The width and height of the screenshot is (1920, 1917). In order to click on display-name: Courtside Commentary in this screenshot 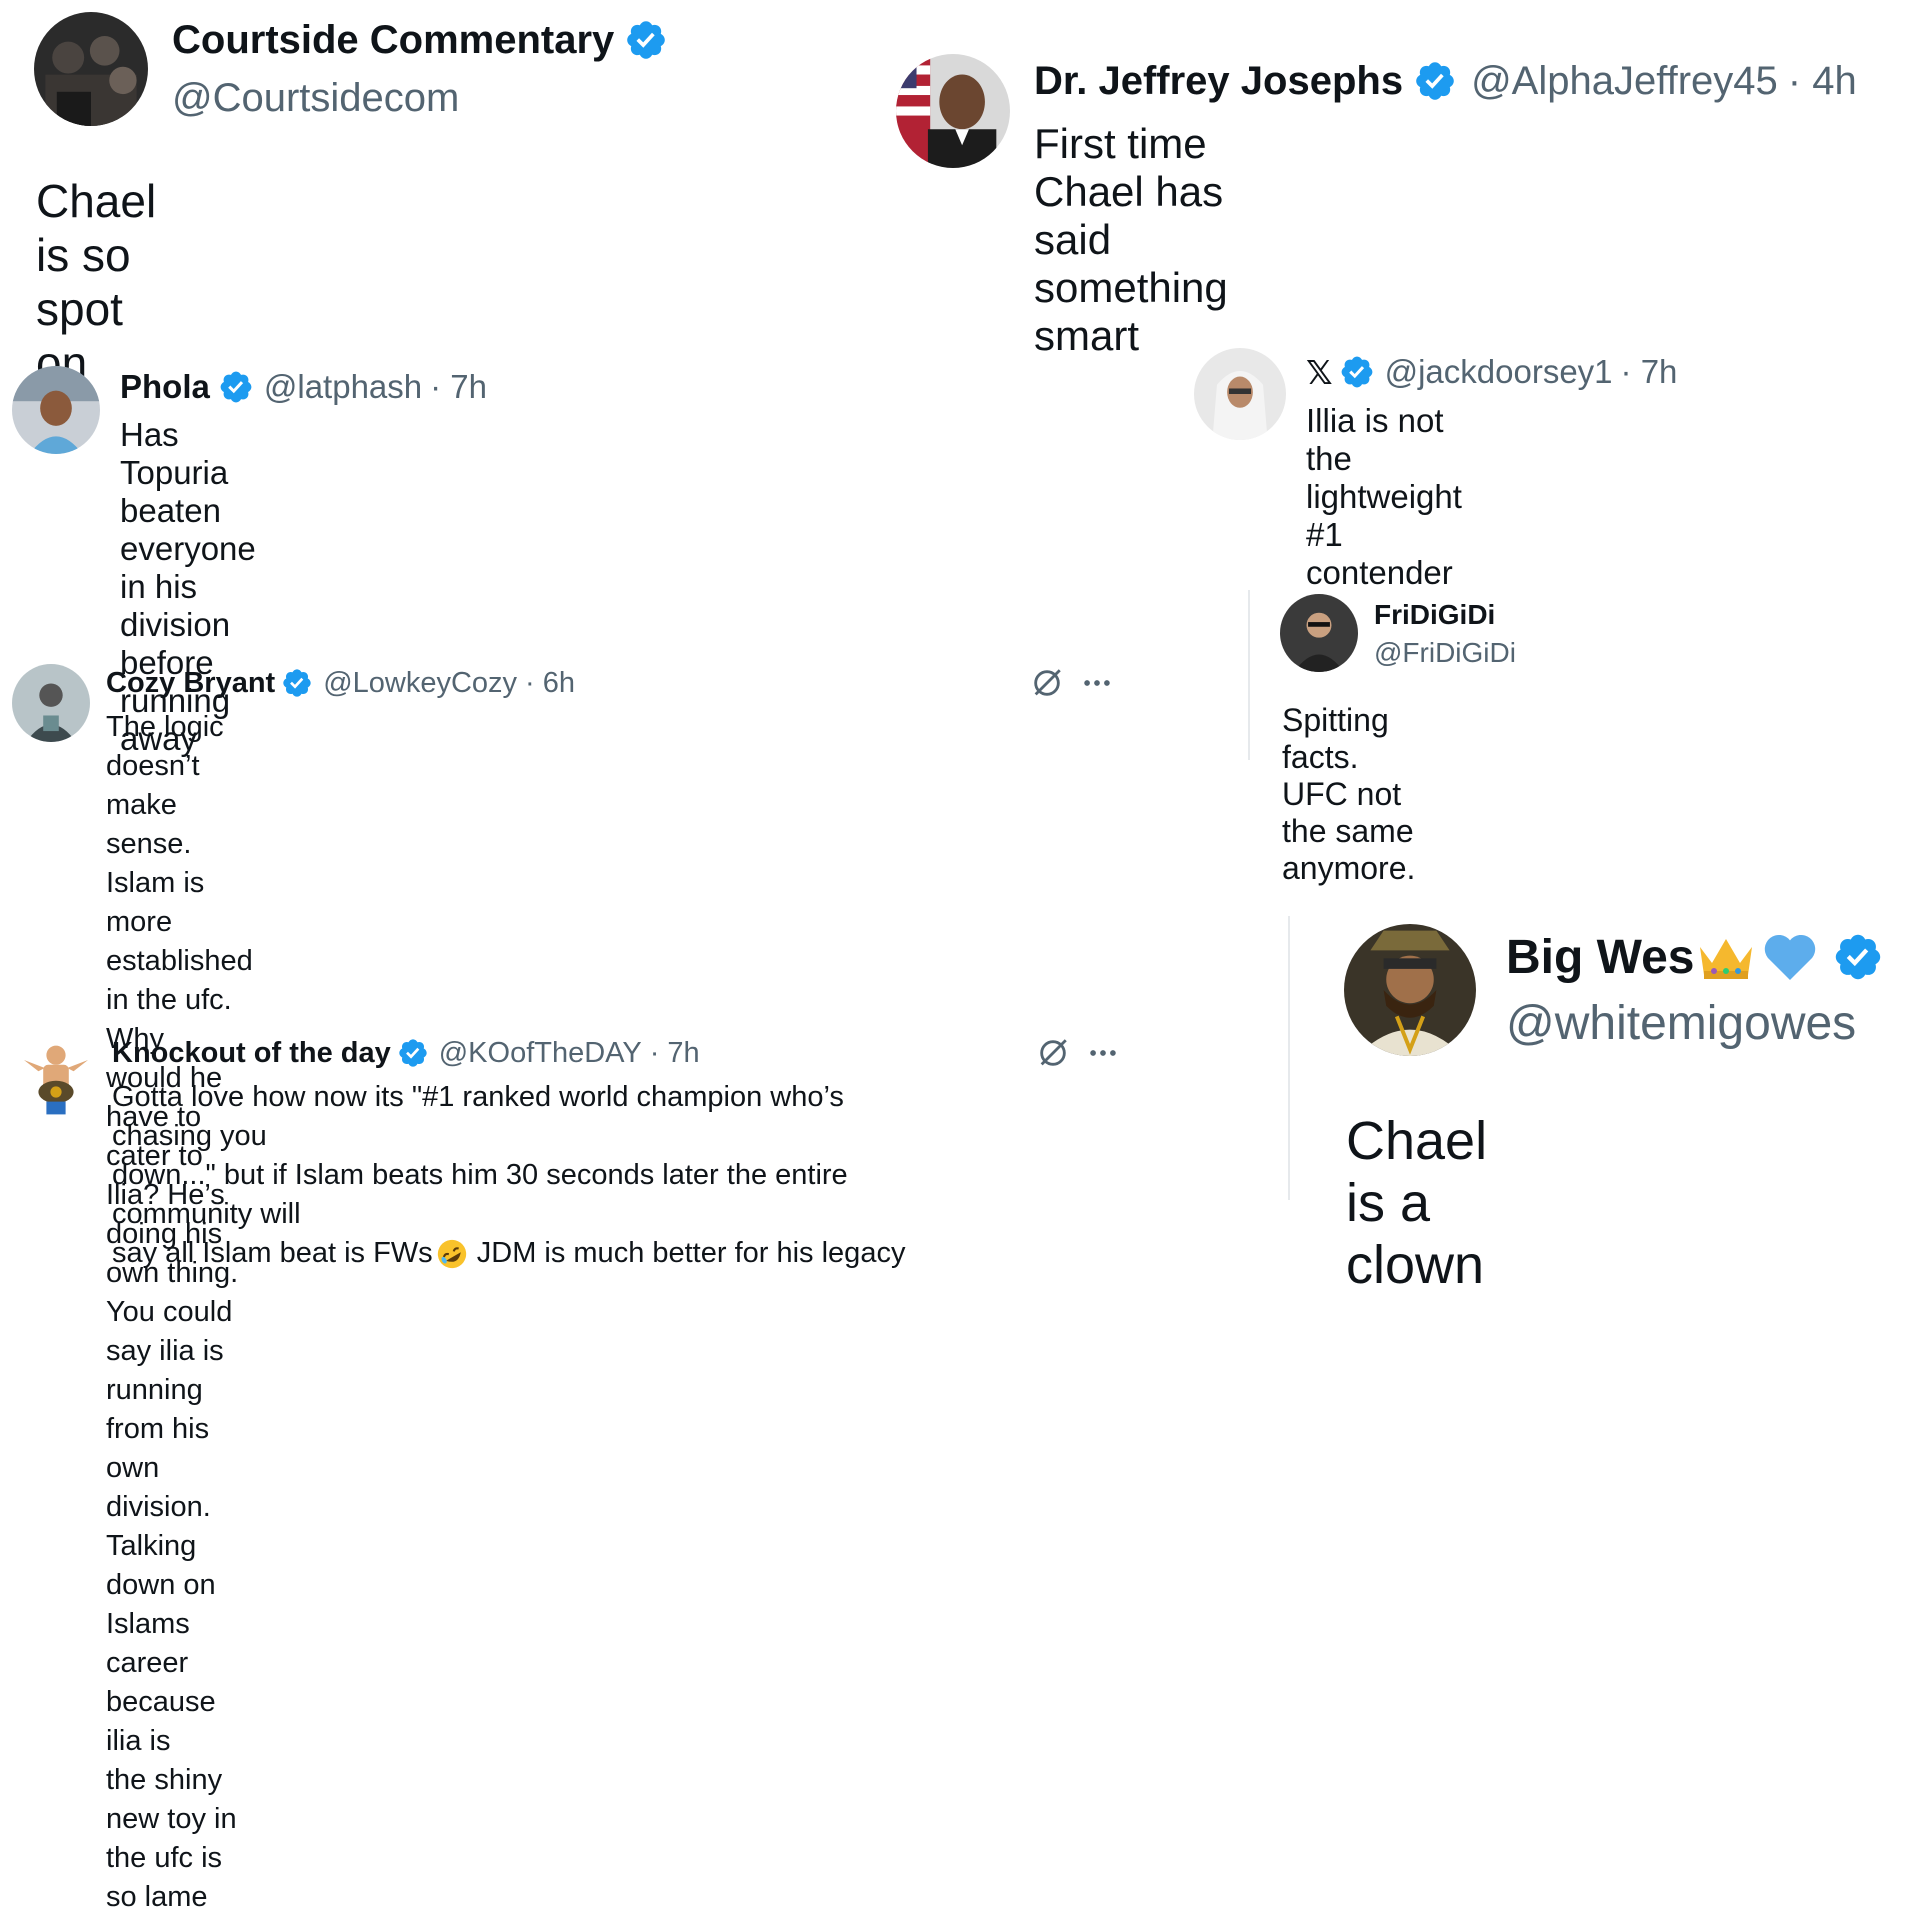, I will do `click(393, 40)`.